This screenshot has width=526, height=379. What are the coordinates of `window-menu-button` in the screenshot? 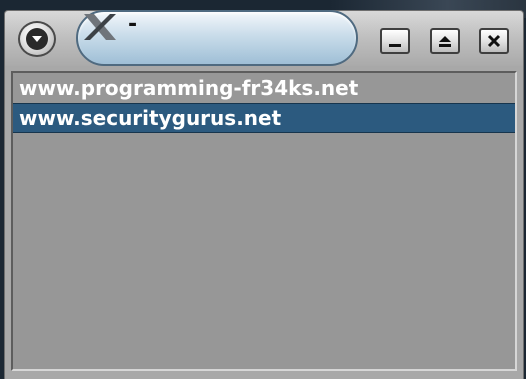 It's located at (37, 39).